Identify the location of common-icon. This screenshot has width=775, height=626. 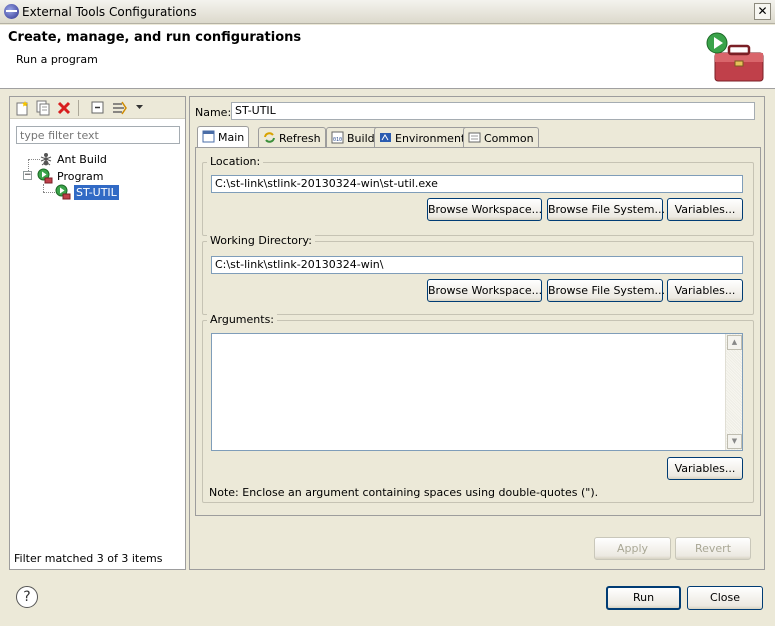
(474, 137).